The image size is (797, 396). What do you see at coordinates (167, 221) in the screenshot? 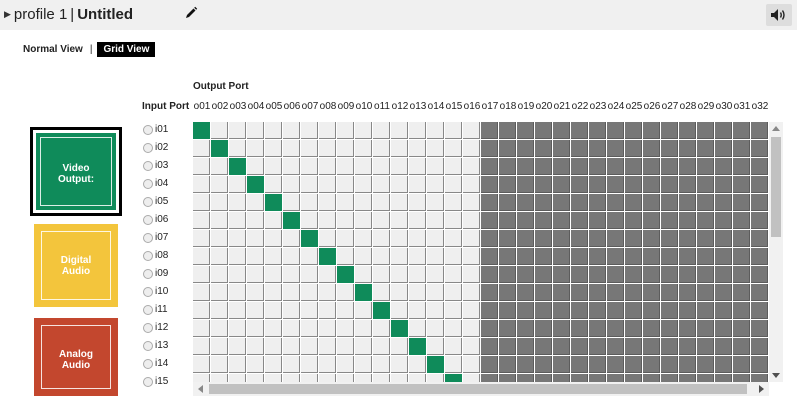
I see `input-row: i06` at bounding box center [167, 221].